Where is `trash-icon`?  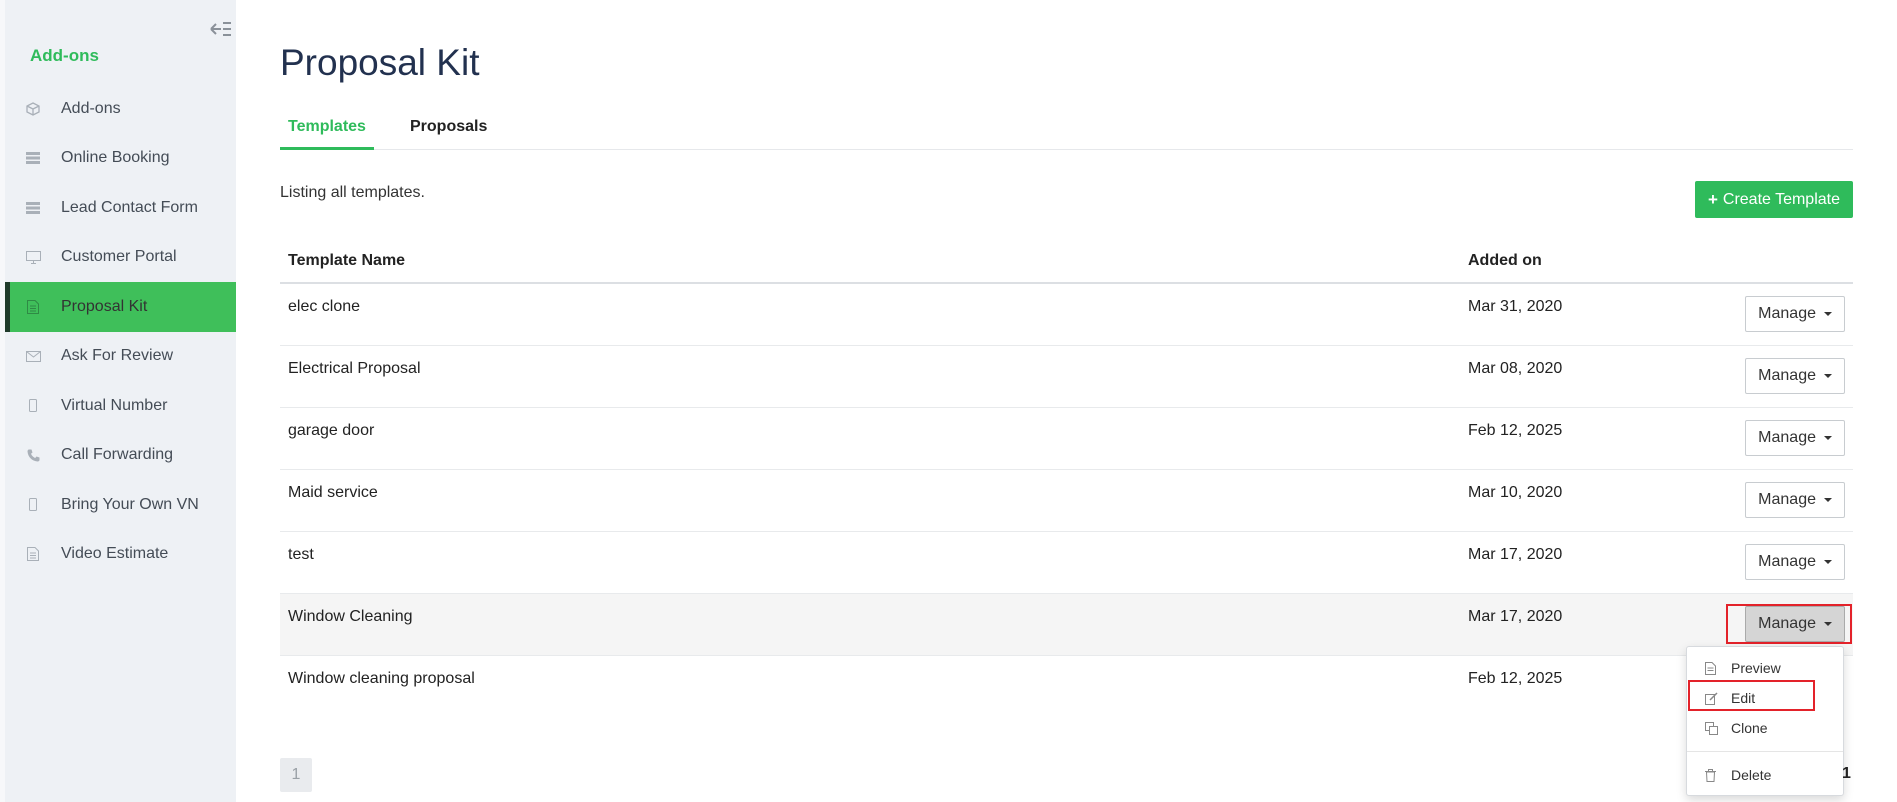
trash-icon is located at coordinates (1712, 775).